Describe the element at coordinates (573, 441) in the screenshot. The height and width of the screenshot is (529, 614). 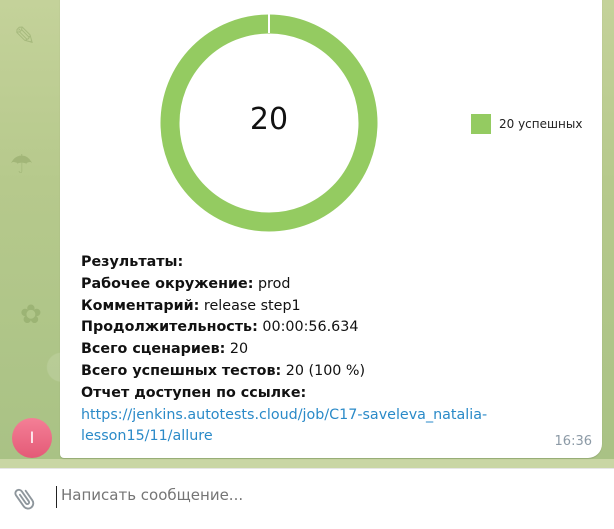
I see `message-timestamp: 16:36` at that location.